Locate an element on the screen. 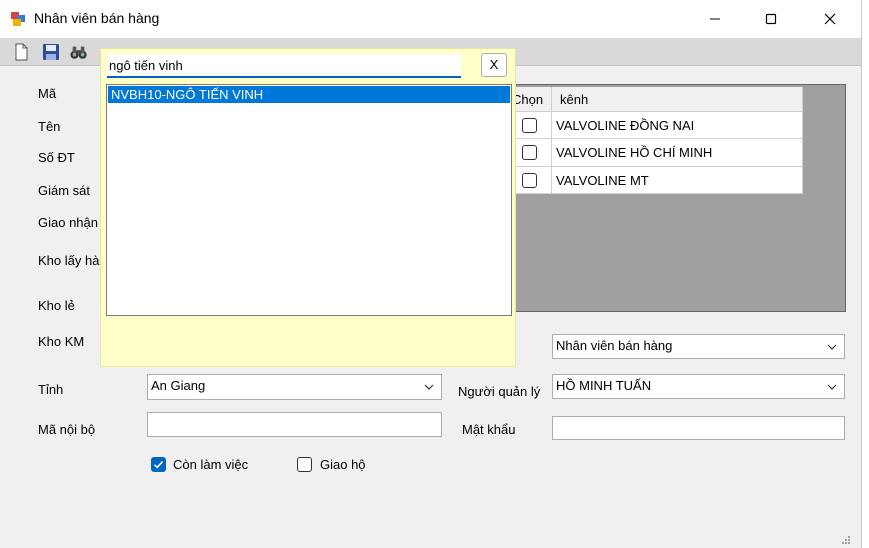 This screenshot has width=869, height=548. label-kho-lay-hang: Kho lấy hàn is located at coordinates (72, 260).